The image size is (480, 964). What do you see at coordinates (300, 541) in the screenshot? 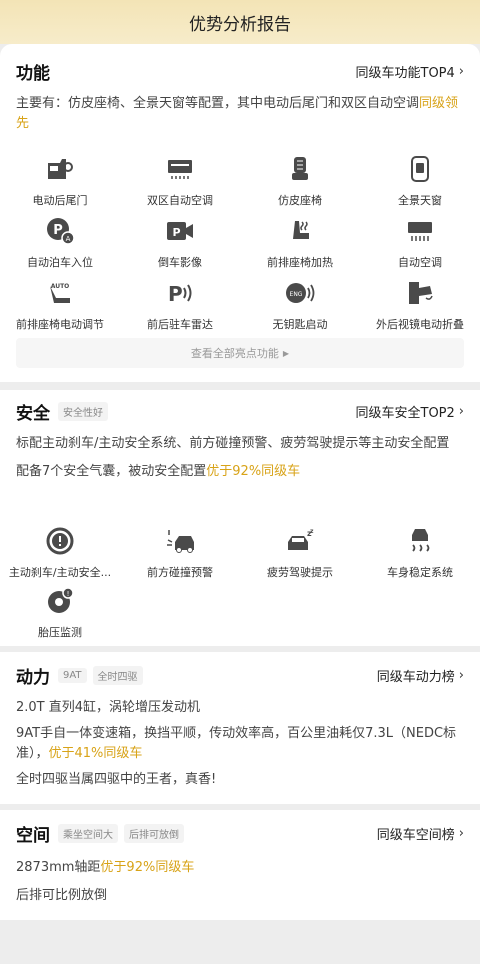
I see `fatigue-icon: zz` at bounding box center [300, 541].